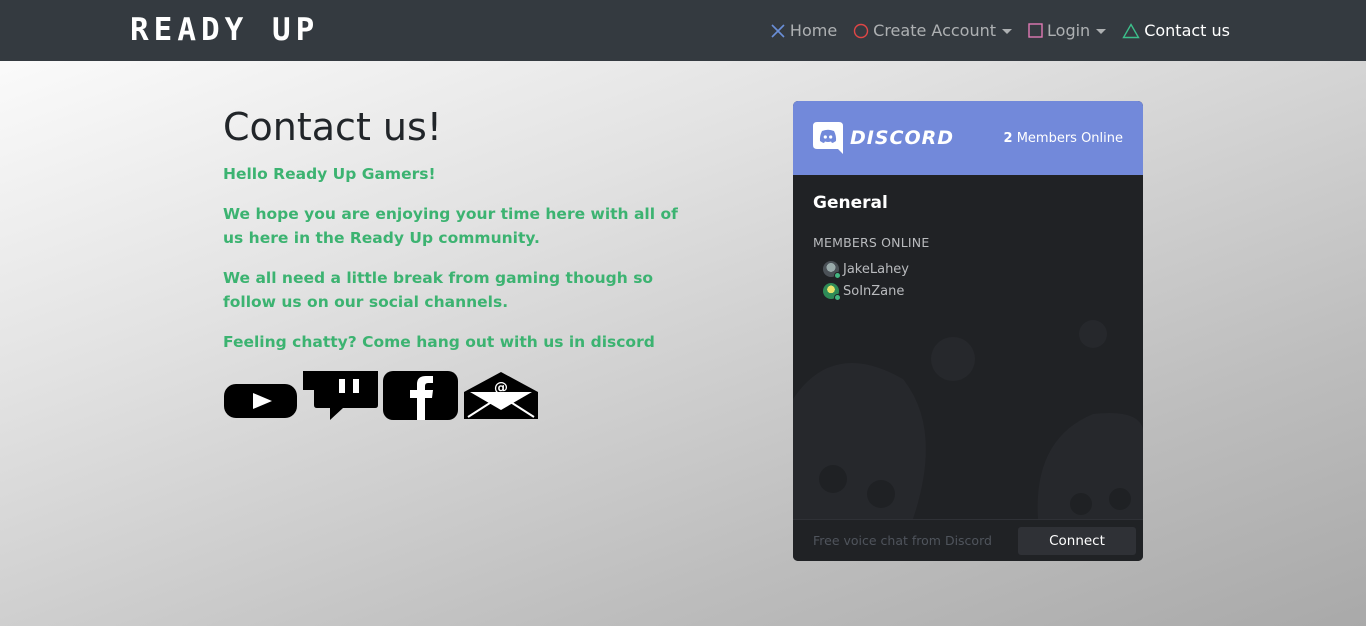  Describe the element at coordinates (861, 30) in the screenshot. I see `circle-icon` at that location.